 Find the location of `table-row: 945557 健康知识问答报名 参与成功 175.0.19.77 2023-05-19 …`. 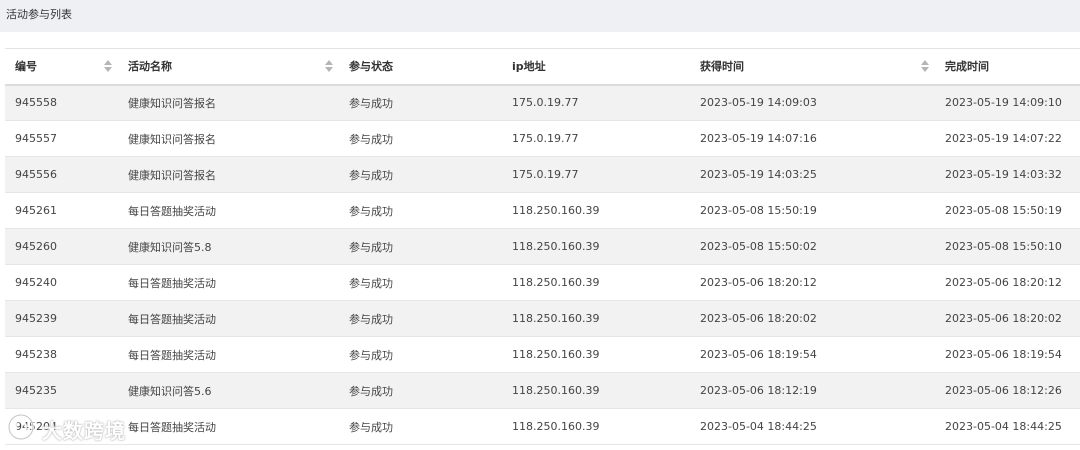

table-row: 945557 健康知识问答报名 参与成功 175.0.19.77 2023-05-19 … is located at coordinates (542, 138).